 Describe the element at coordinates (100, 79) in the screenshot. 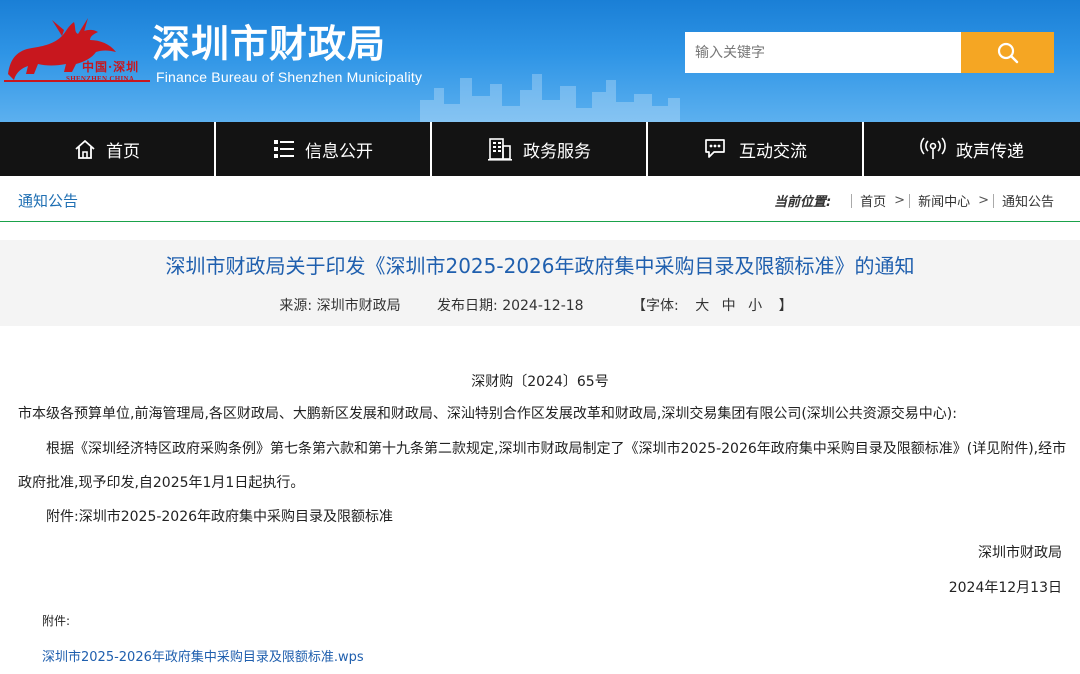

I see `logo-english-text: SHENZHEN CHINA` at that location.